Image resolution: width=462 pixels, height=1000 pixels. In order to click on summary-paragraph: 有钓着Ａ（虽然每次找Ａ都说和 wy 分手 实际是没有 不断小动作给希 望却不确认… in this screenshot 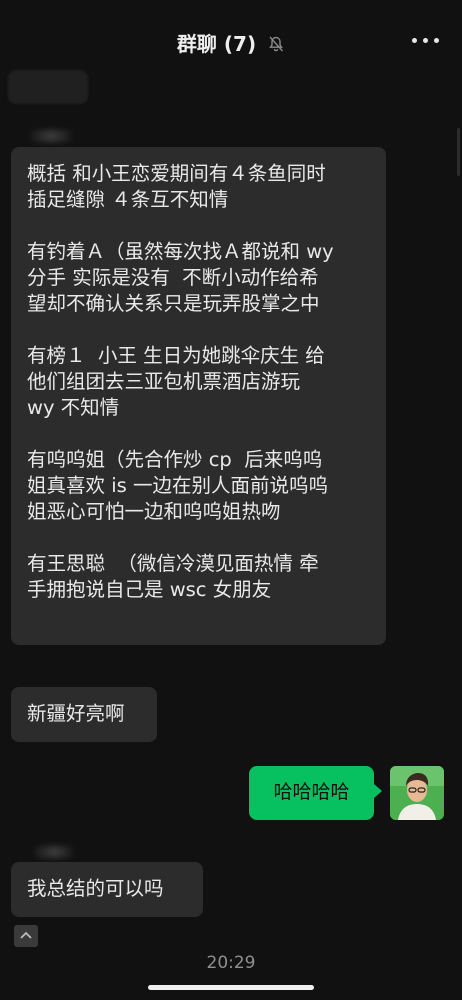, I will do `click(180, 277)`.